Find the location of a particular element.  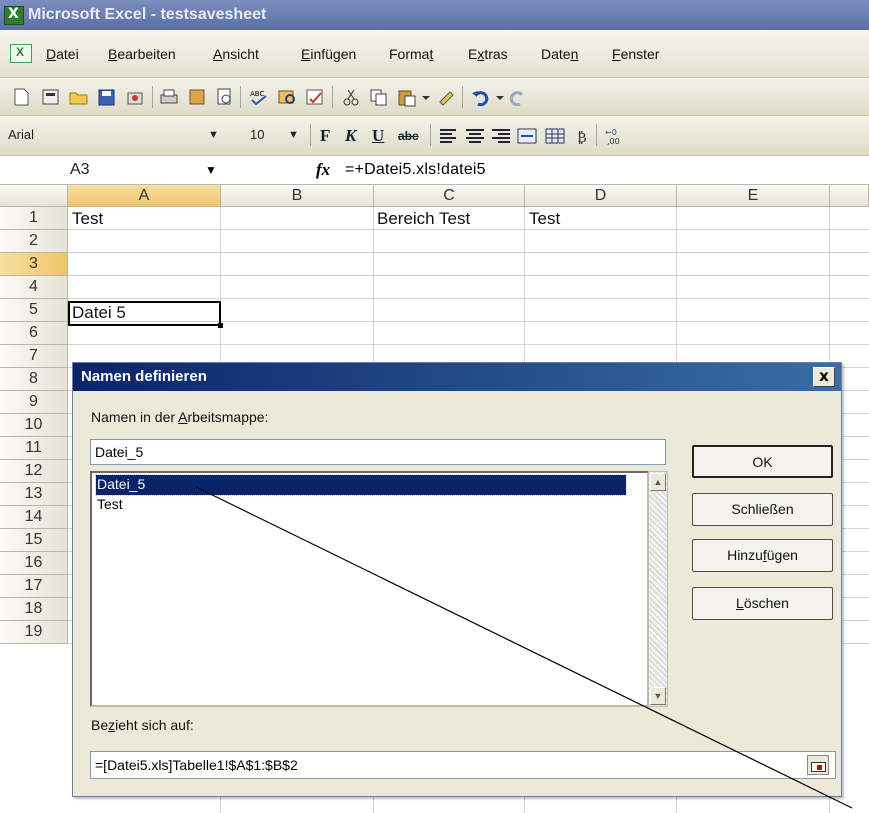

merge-center-icon is located at coordinates (527, 136).